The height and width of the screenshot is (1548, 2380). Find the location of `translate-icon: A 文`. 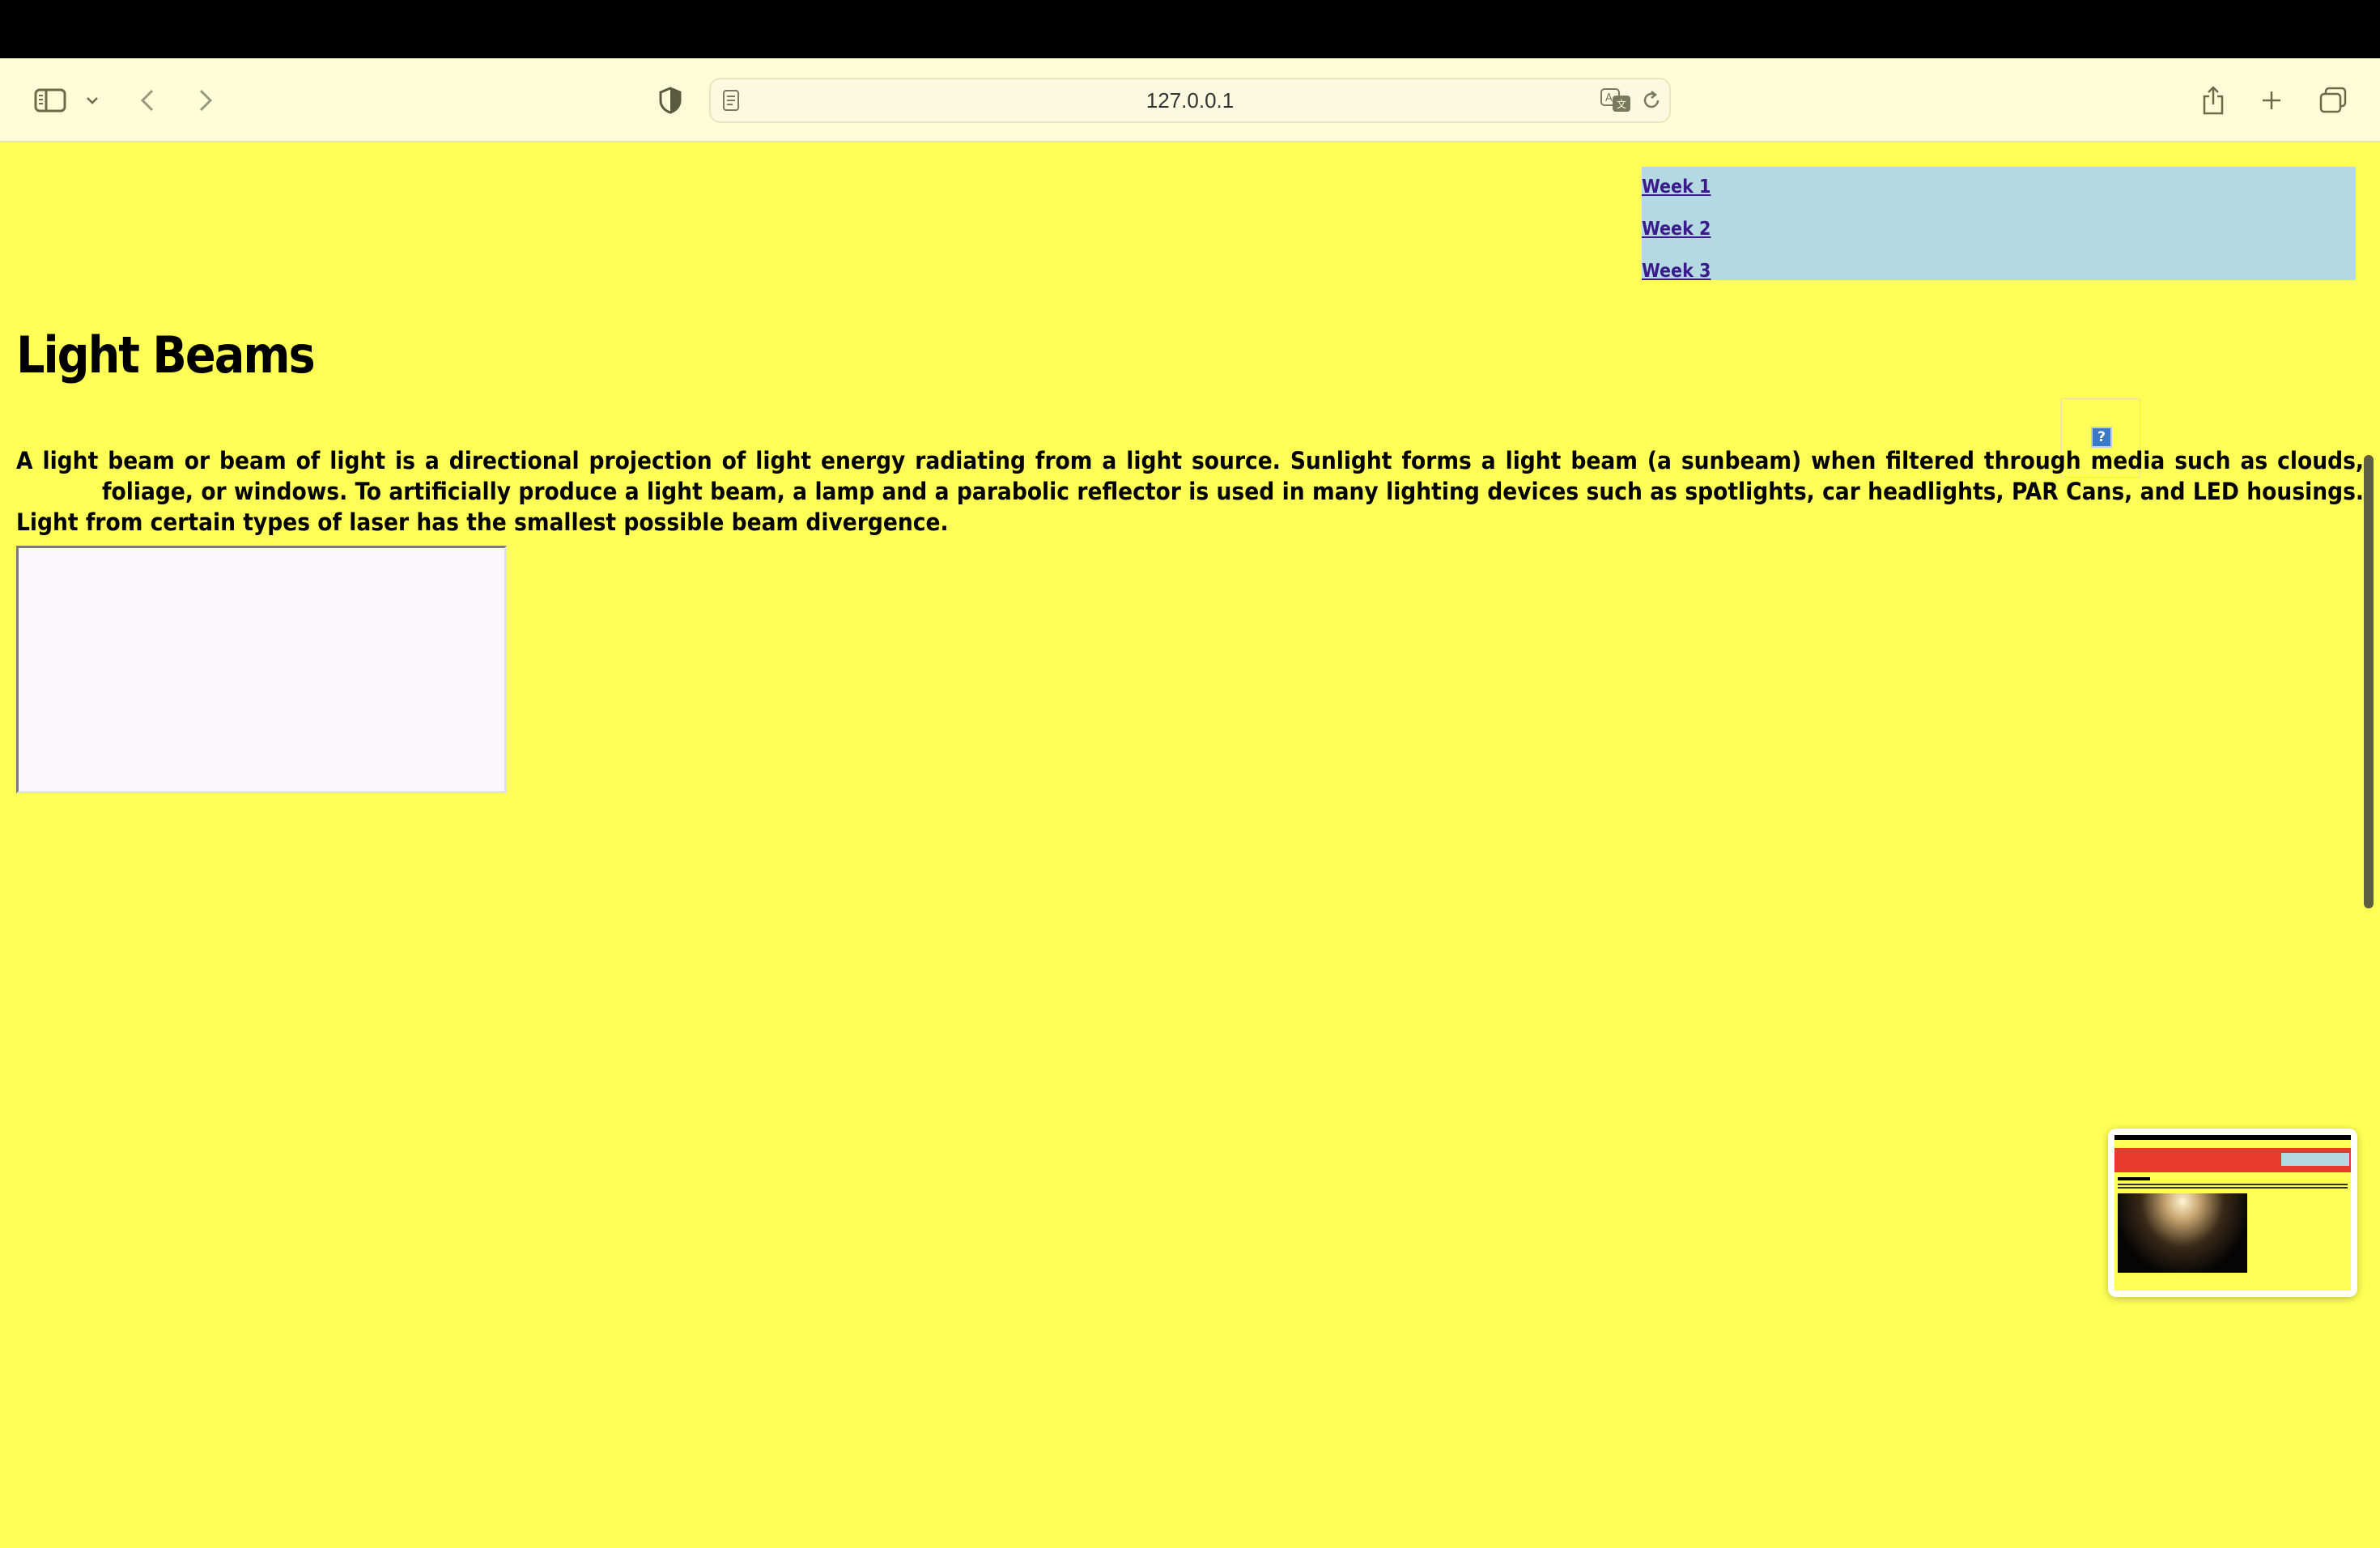

translate-icon: A 文 is located at coordinates (1616, 100).